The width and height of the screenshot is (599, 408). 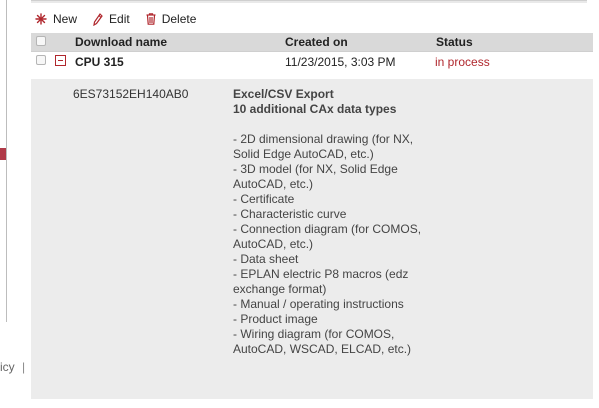 I want to click on collapse-minus-icon, so click(x=60, y=60).